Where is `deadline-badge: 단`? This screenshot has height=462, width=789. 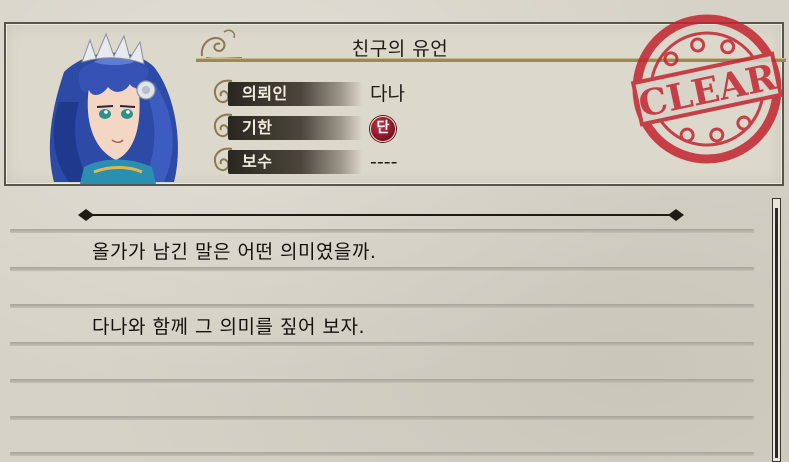
deadline-badge: 단 is located at coordinates (383, 129).